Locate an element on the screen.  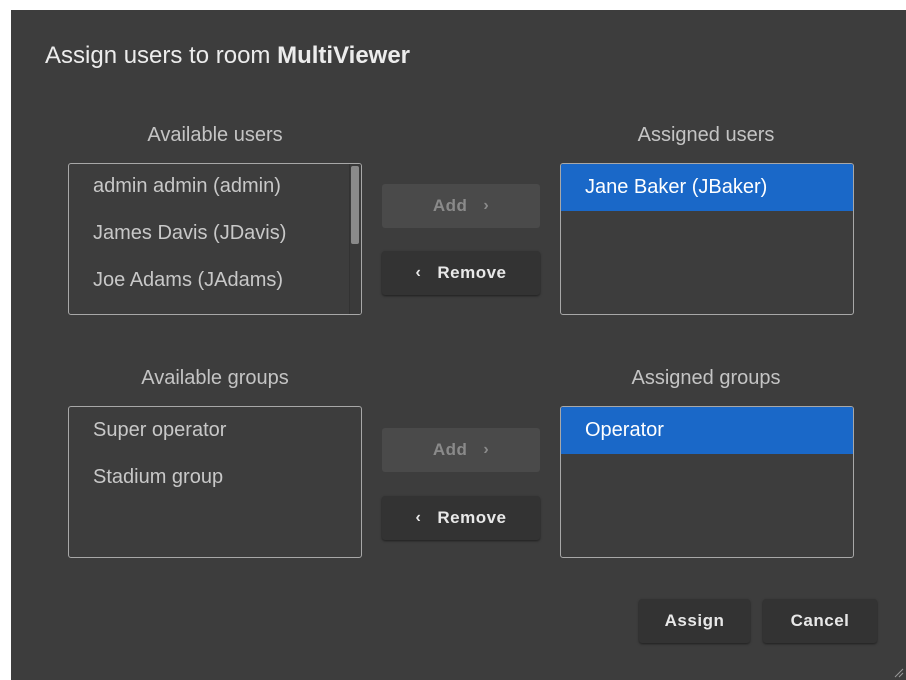
assigned-groups-list: Operator is located at coordinates (707, 482).